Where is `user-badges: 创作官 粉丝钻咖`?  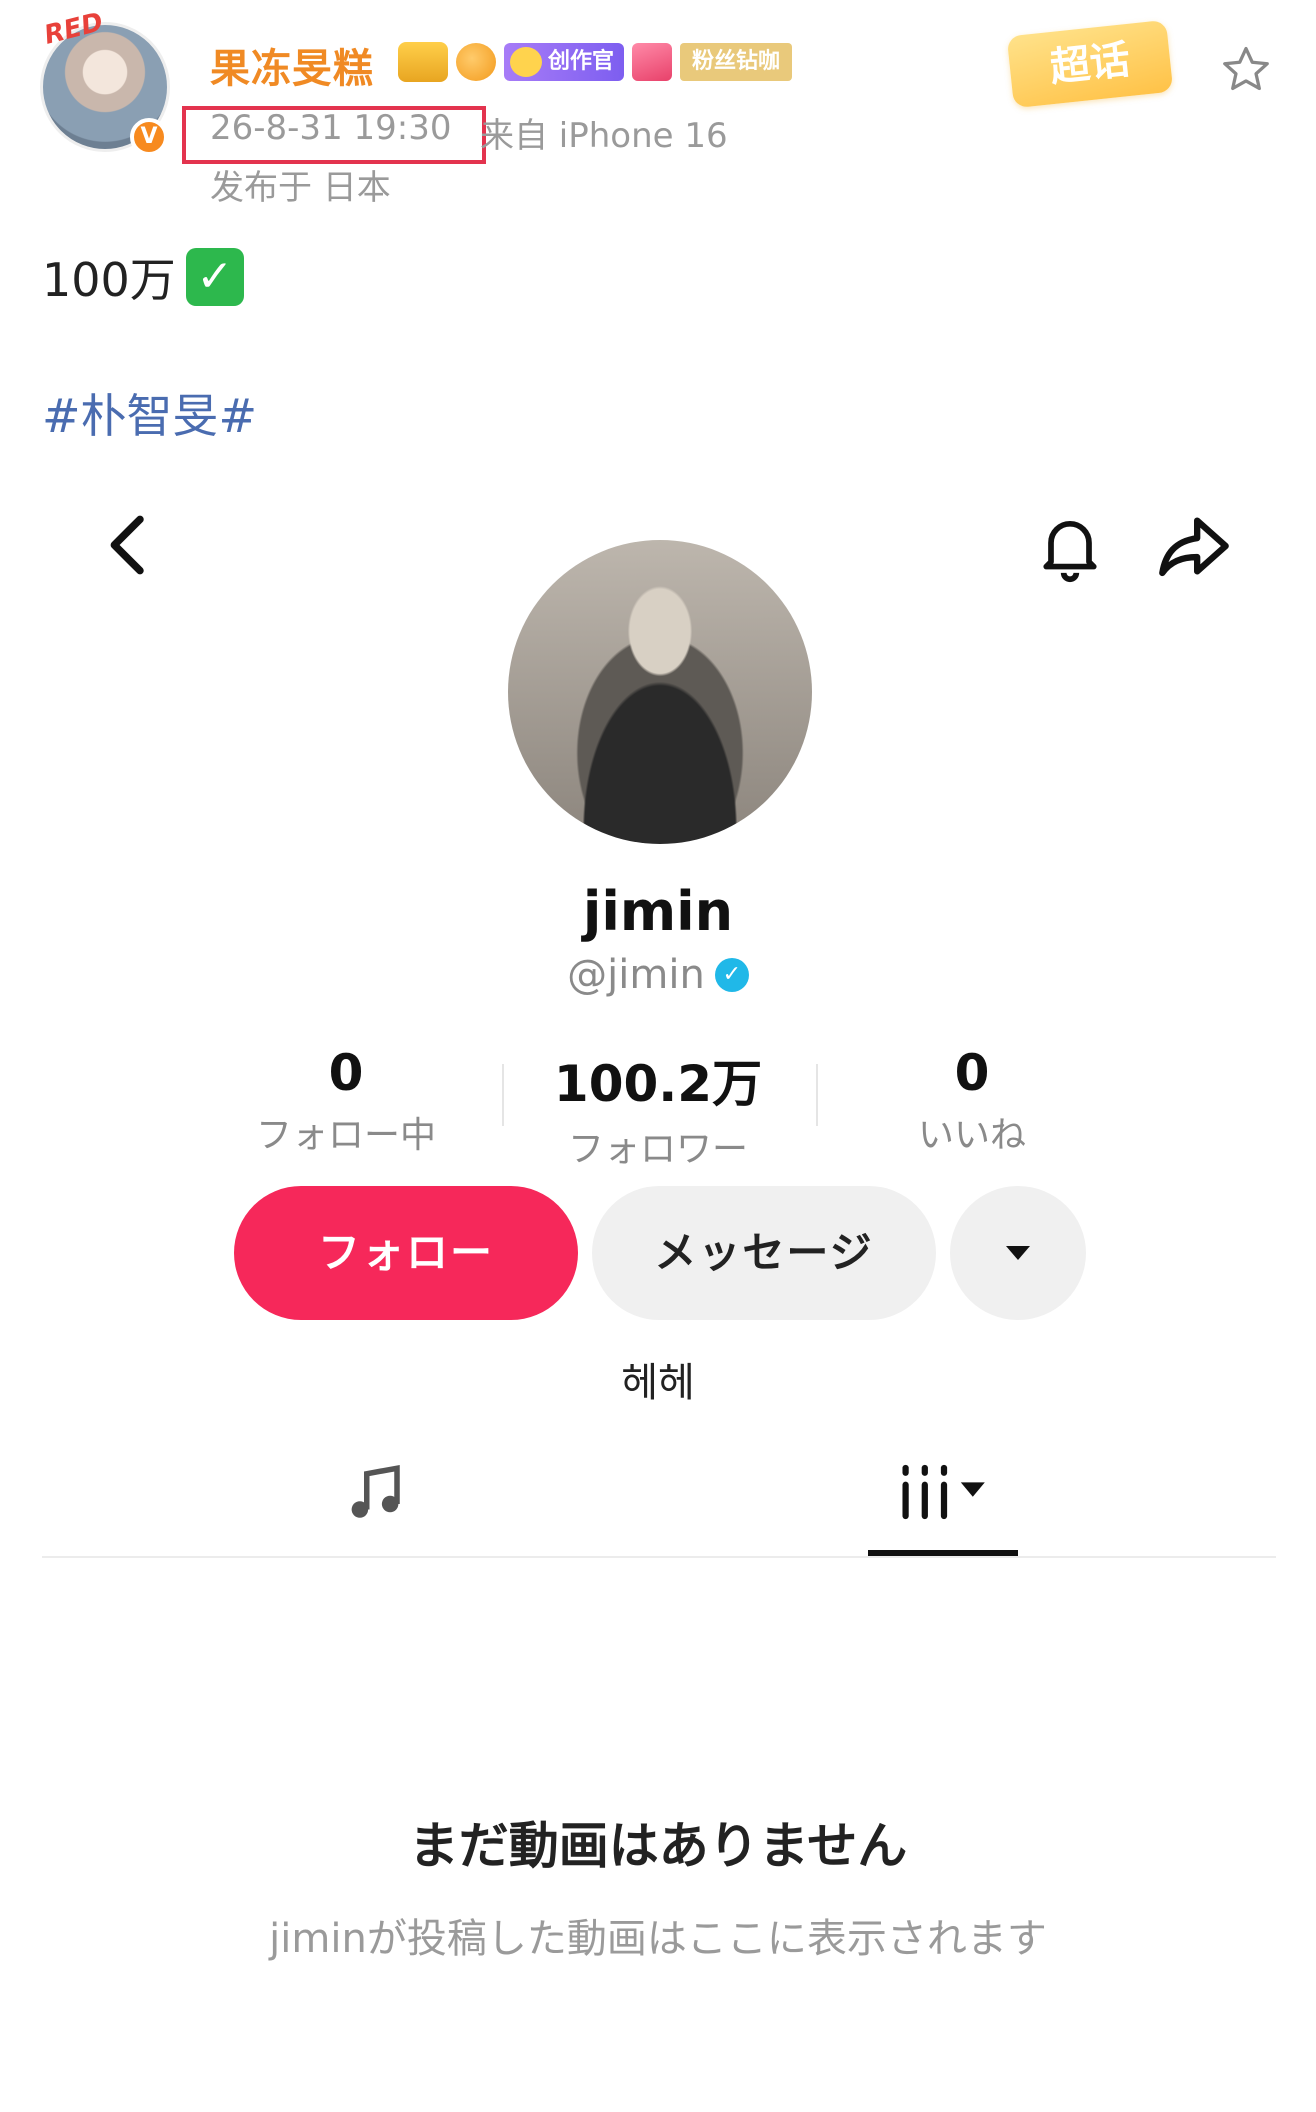 user-badges: 创作官 粉丝钻咖 is located at coordinates (595, 62).